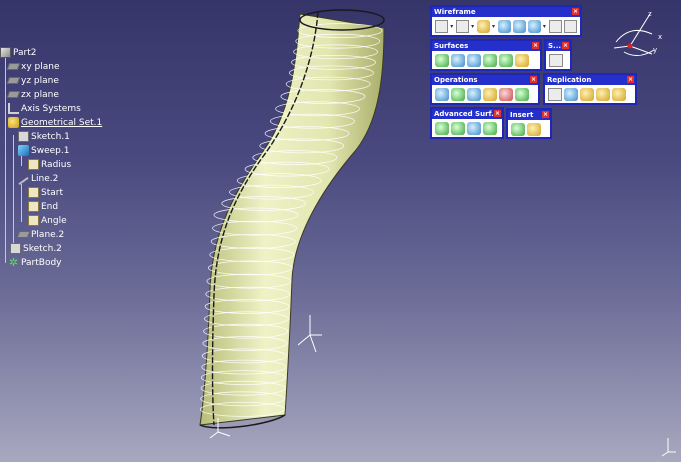 The height and width of the screenshot is (462, 681). I want to click on body-icon: ✲, so click(13, 262).